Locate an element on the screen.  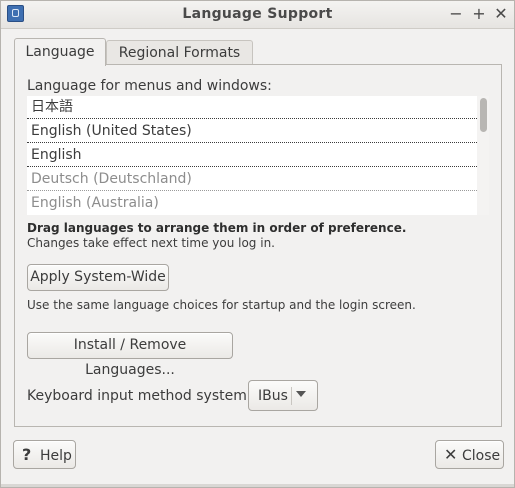
list-item: English (Australia) is located at coordinates (252, 203).